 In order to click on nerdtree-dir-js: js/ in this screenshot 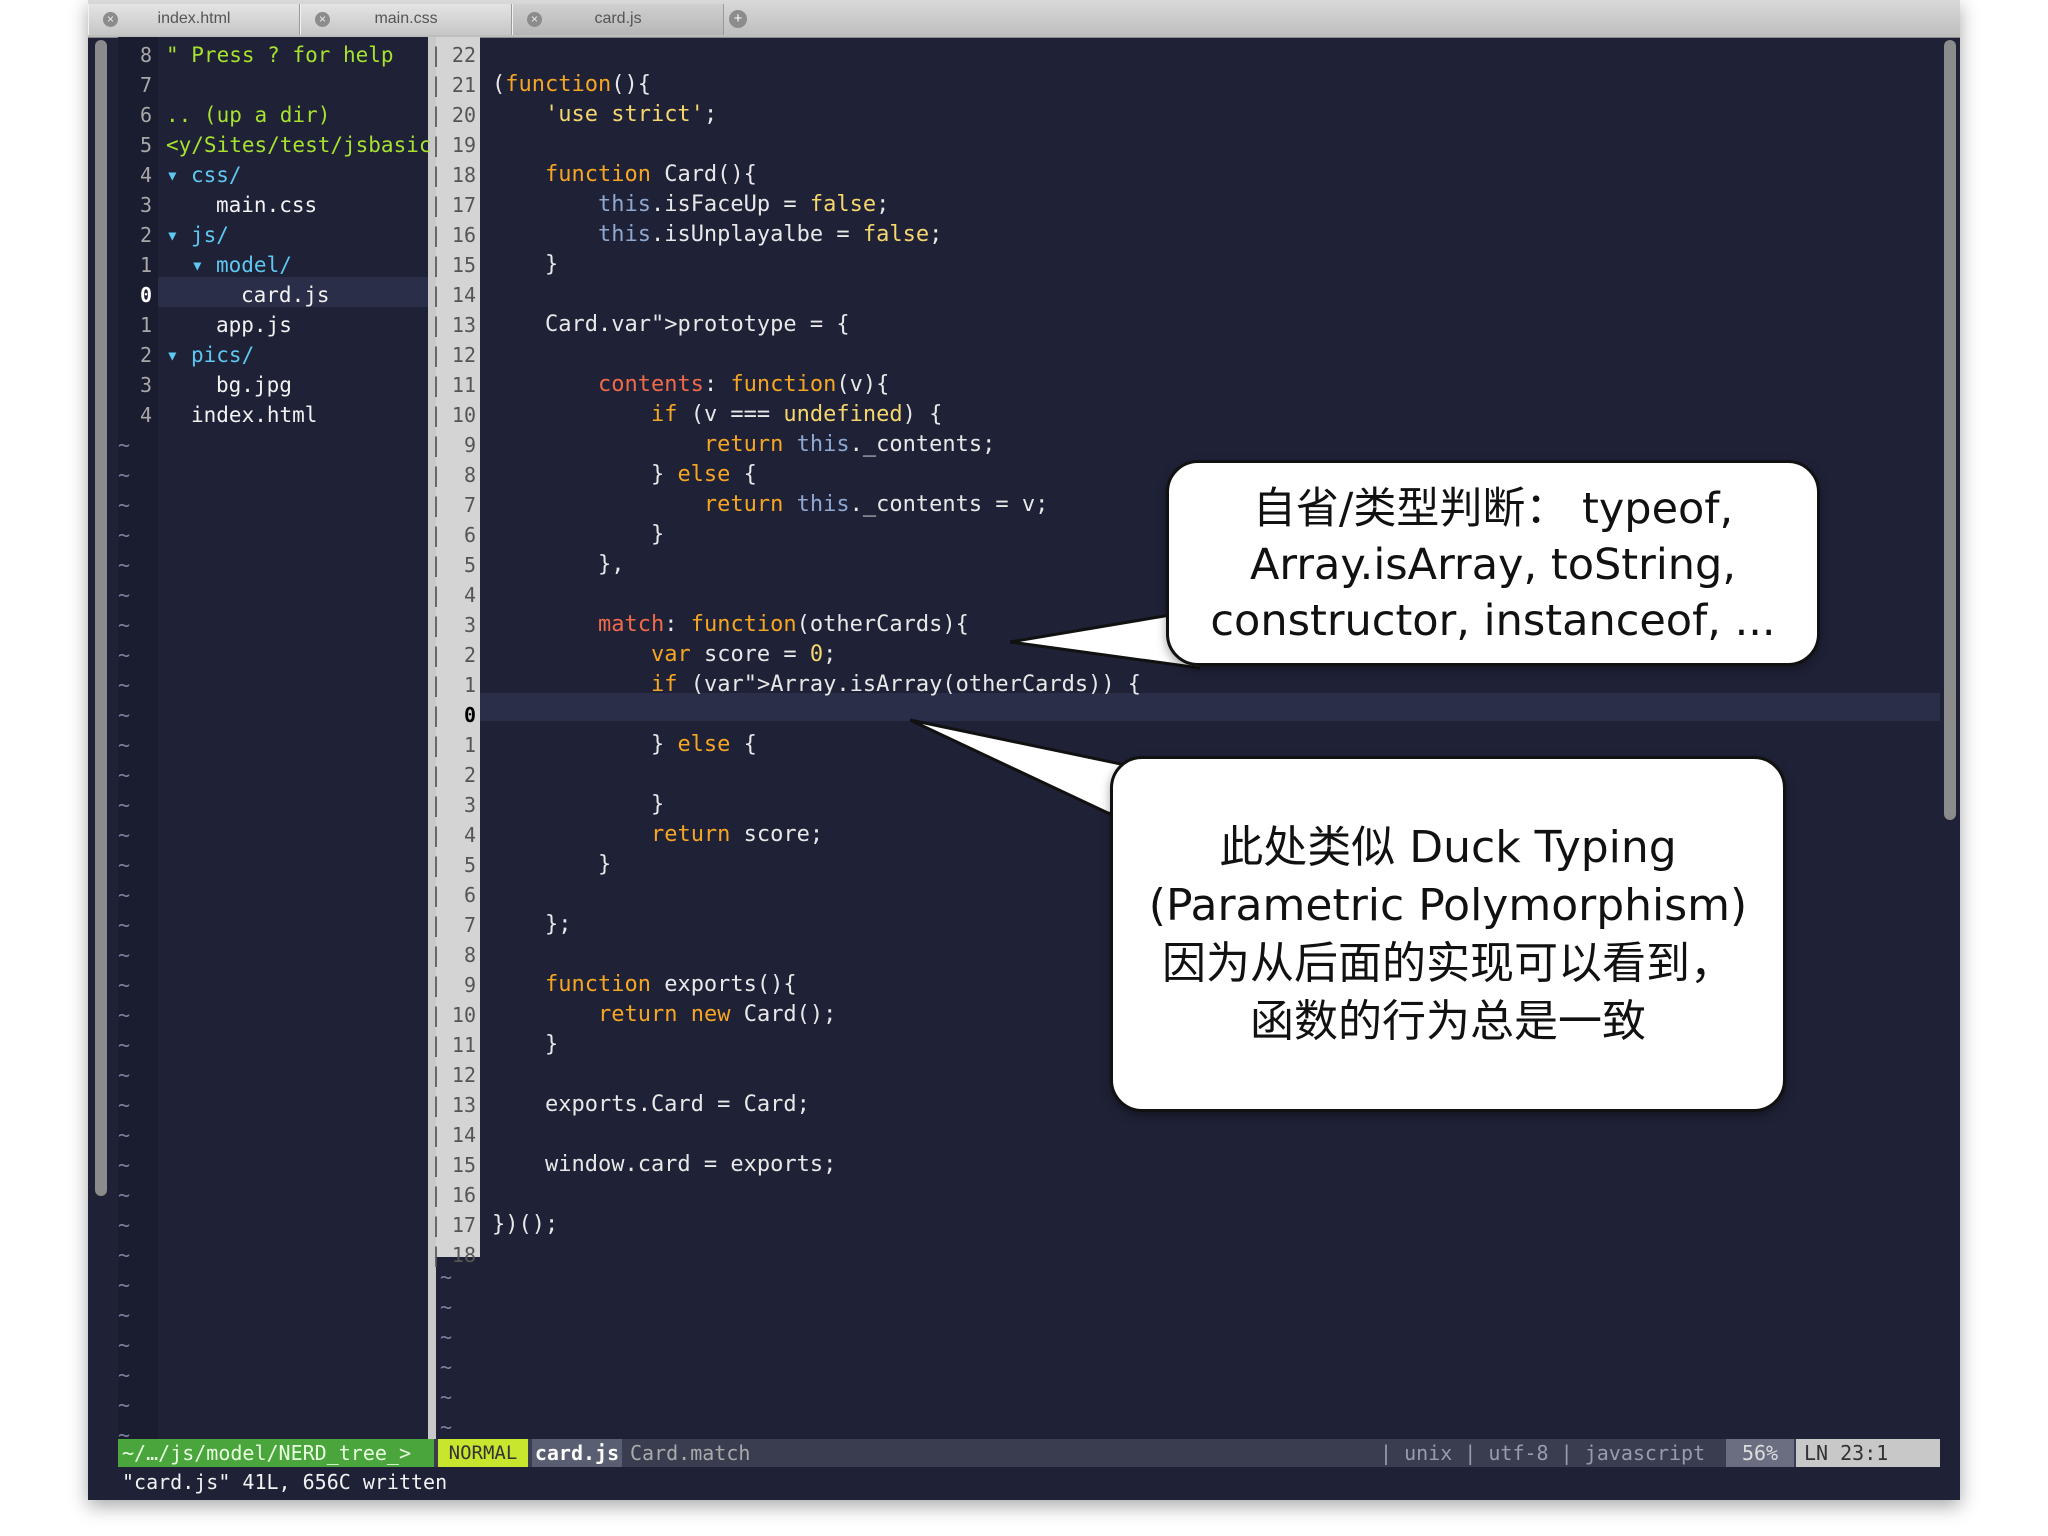, I will do `click(210, 235)`.